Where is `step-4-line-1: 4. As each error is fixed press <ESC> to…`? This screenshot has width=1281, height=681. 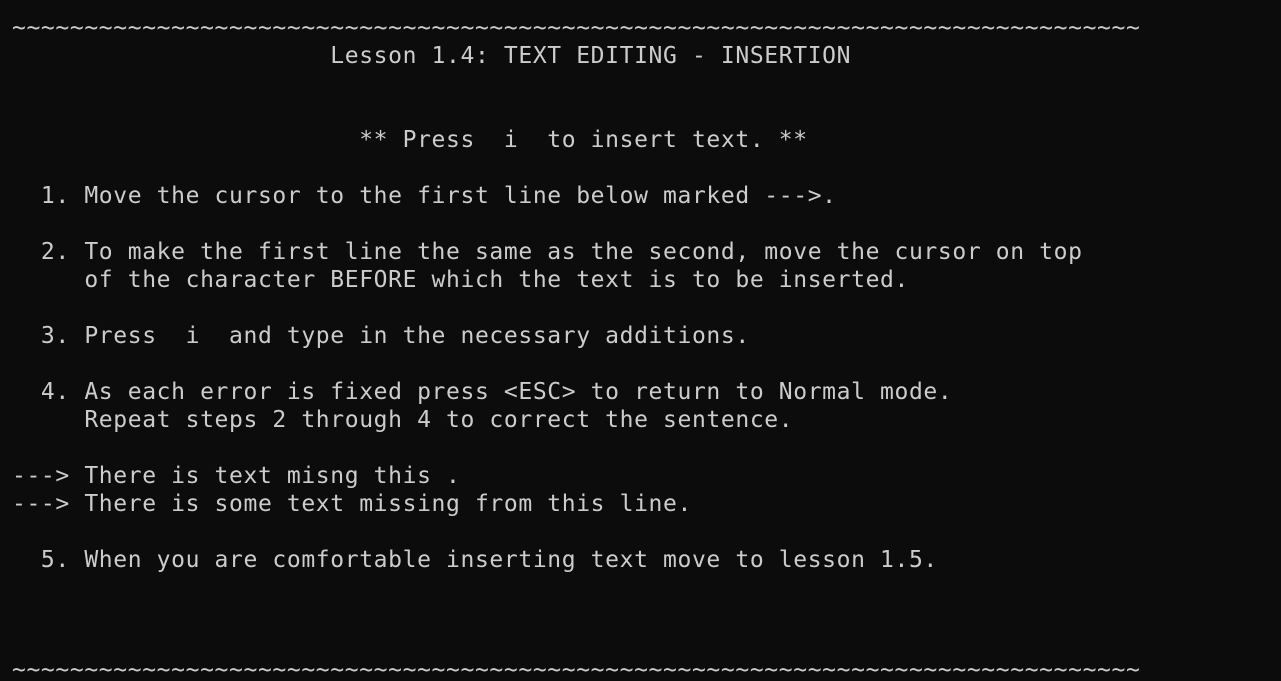
step-4-line-1: 4. As each error is fixed press <ESC> to… is located at coordinates (482, 392).